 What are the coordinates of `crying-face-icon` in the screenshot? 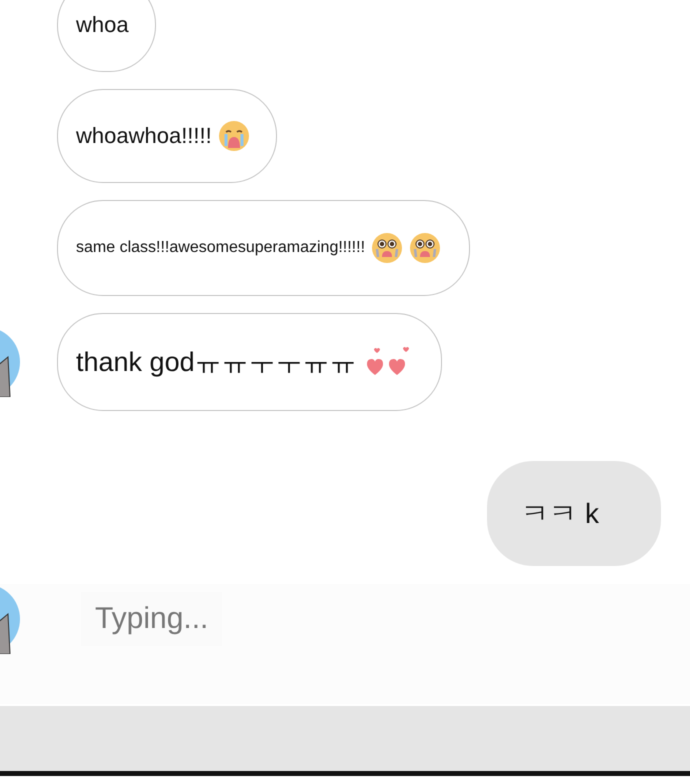 It's located at (234, 136).